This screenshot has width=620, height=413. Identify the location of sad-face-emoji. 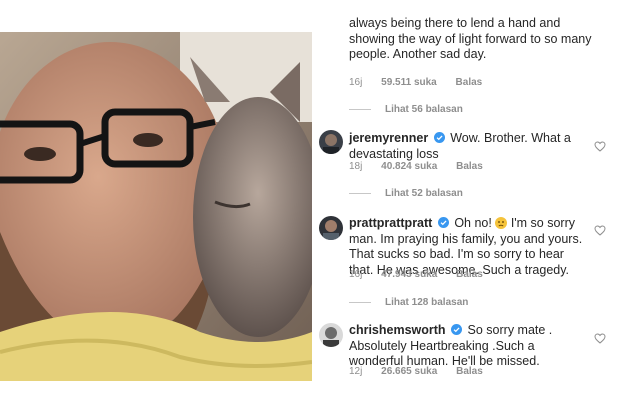
(501, 223).